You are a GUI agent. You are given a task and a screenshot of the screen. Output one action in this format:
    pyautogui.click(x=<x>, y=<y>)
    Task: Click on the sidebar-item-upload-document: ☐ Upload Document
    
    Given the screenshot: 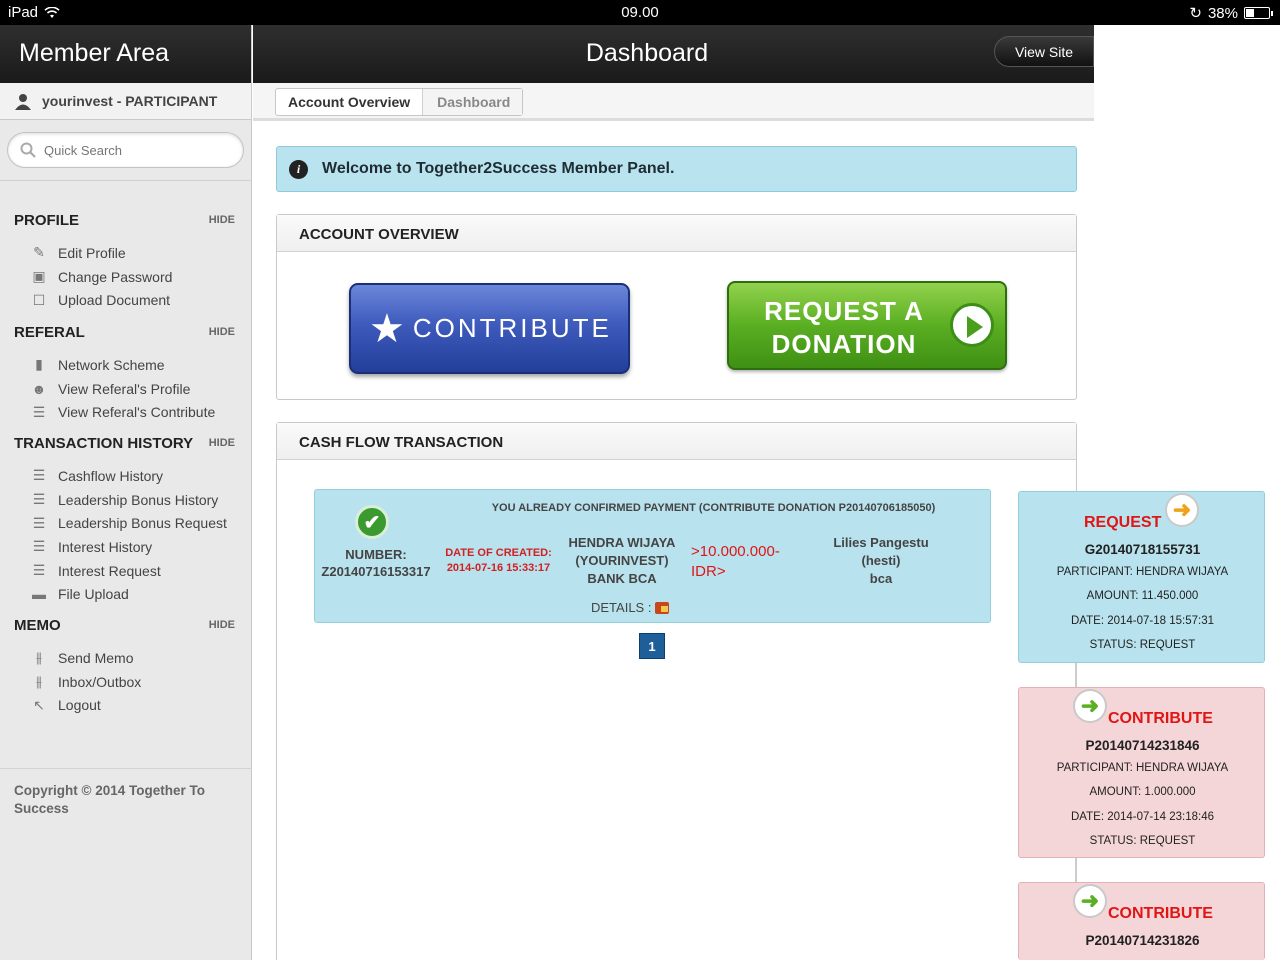 What is the action you would take?
    pyautogui.click(x=126, y=300)
    